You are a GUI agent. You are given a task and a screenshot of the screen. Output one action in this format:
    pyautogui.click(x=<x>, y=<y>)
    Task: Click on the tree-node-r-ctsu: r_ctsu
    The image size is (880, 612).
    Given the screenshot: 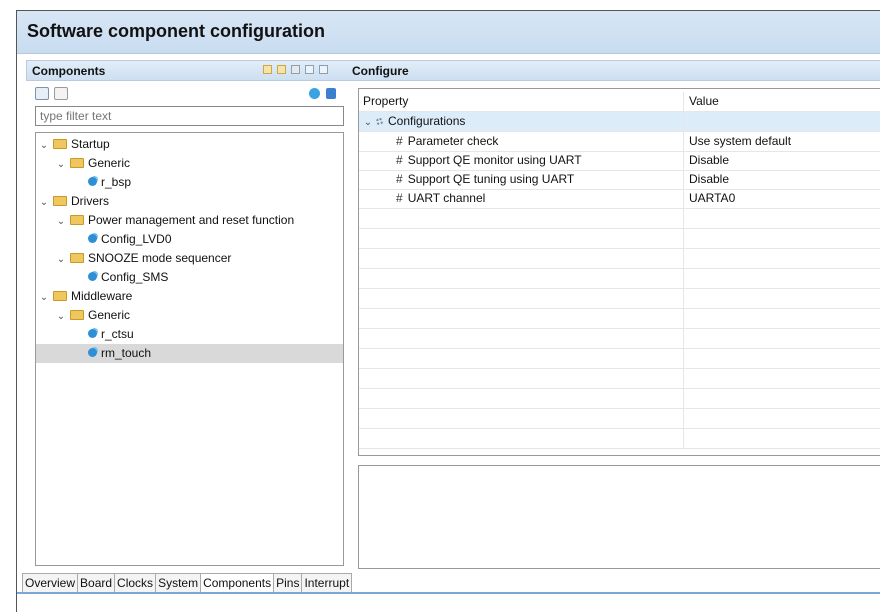 What is the action you would take?
    pyautogui.click(x=189, y=334)
    